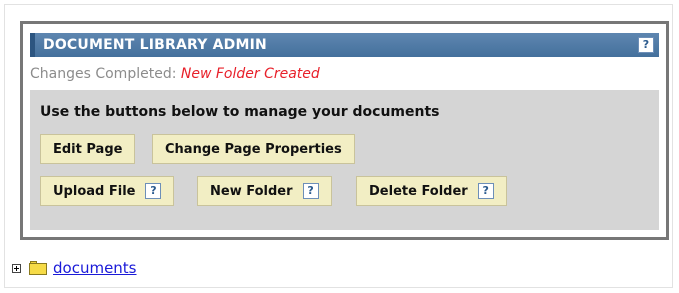  What do you see at coordinates (646, 45) in the screenshot?
I see `help-icon: ?` at bounding box center [646, 45].